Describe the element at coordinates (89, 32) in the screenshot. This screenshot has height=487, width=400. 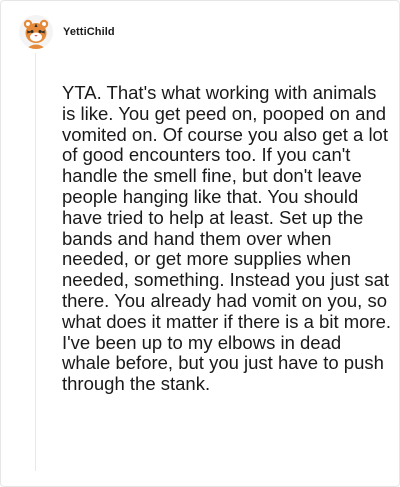
I see `comment-username: YettiChild` at that location.